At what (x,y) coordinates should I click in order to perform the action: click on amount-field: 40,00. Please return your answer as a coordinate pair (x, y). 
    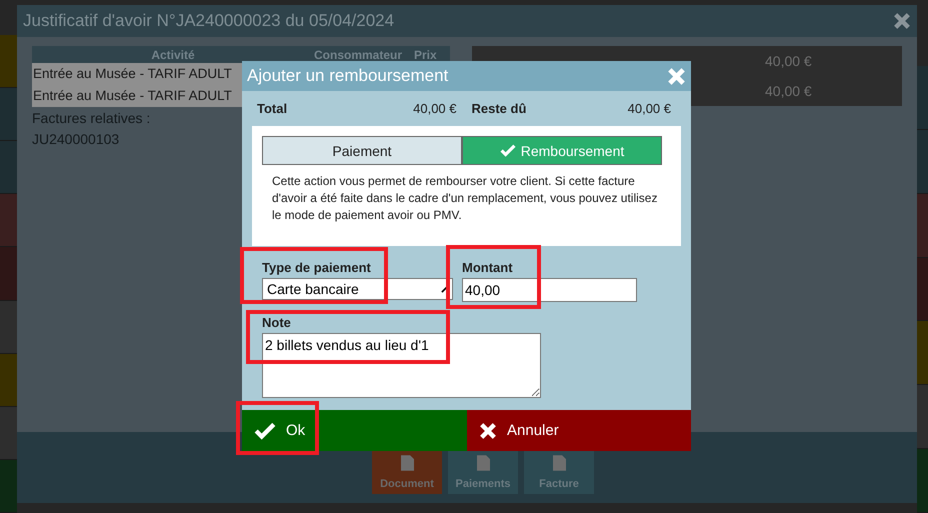
    Looking at the image, I should click on (549, 290).